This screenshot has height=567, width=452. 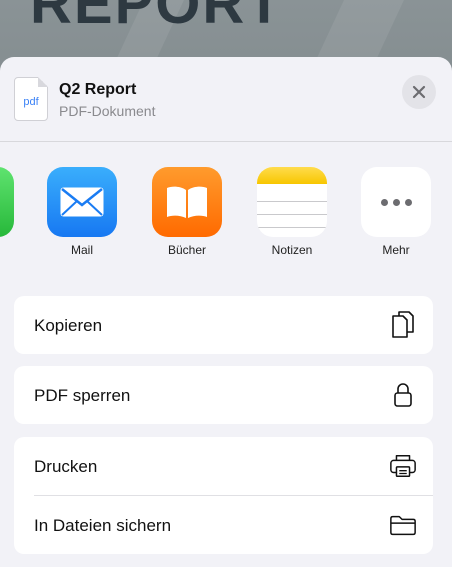 I want to click on file-title: Q2 Report, so click(x=98, y=89).